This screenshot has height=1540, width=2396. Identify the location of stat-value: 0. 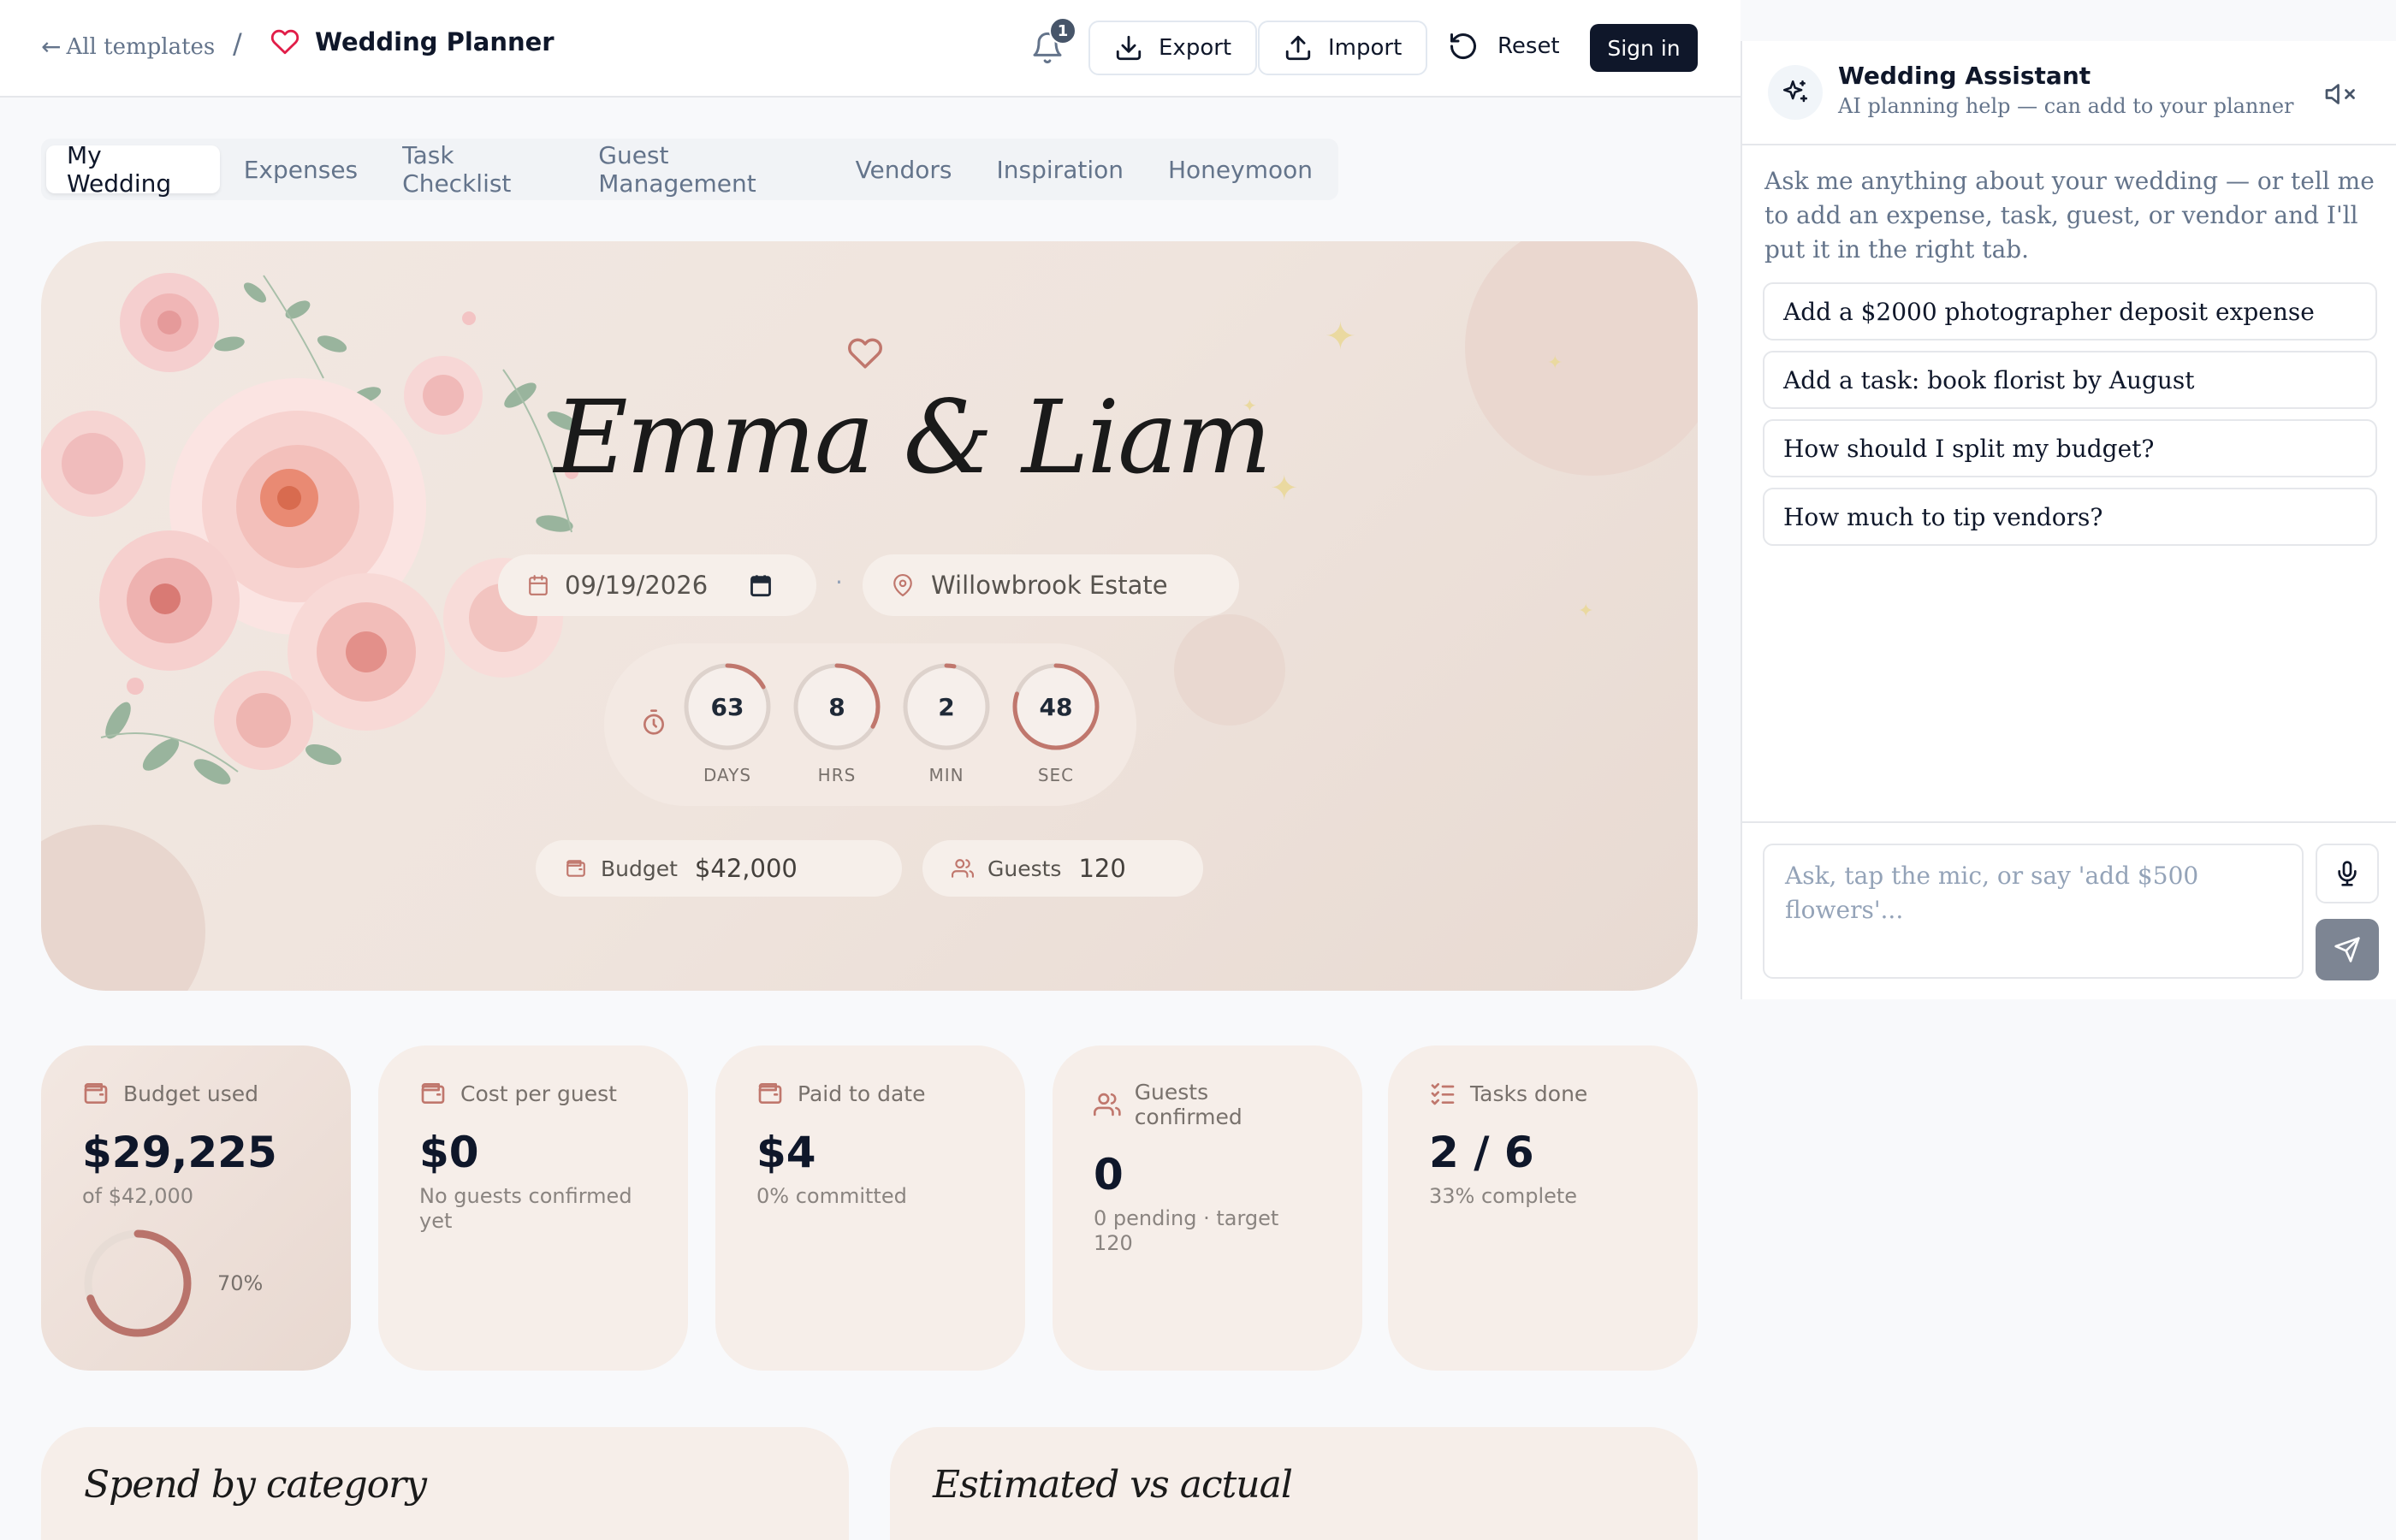
(1109, 1174).